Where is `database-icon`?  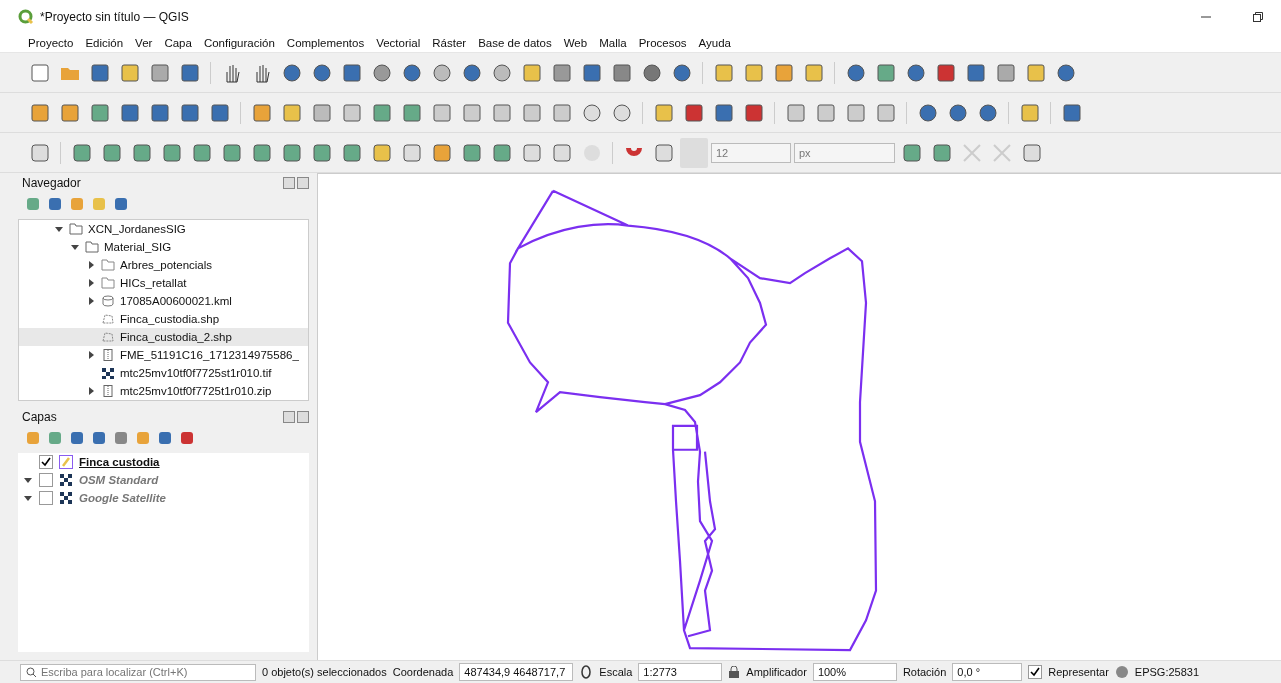
database-icon is located at coordinates (108, 301).